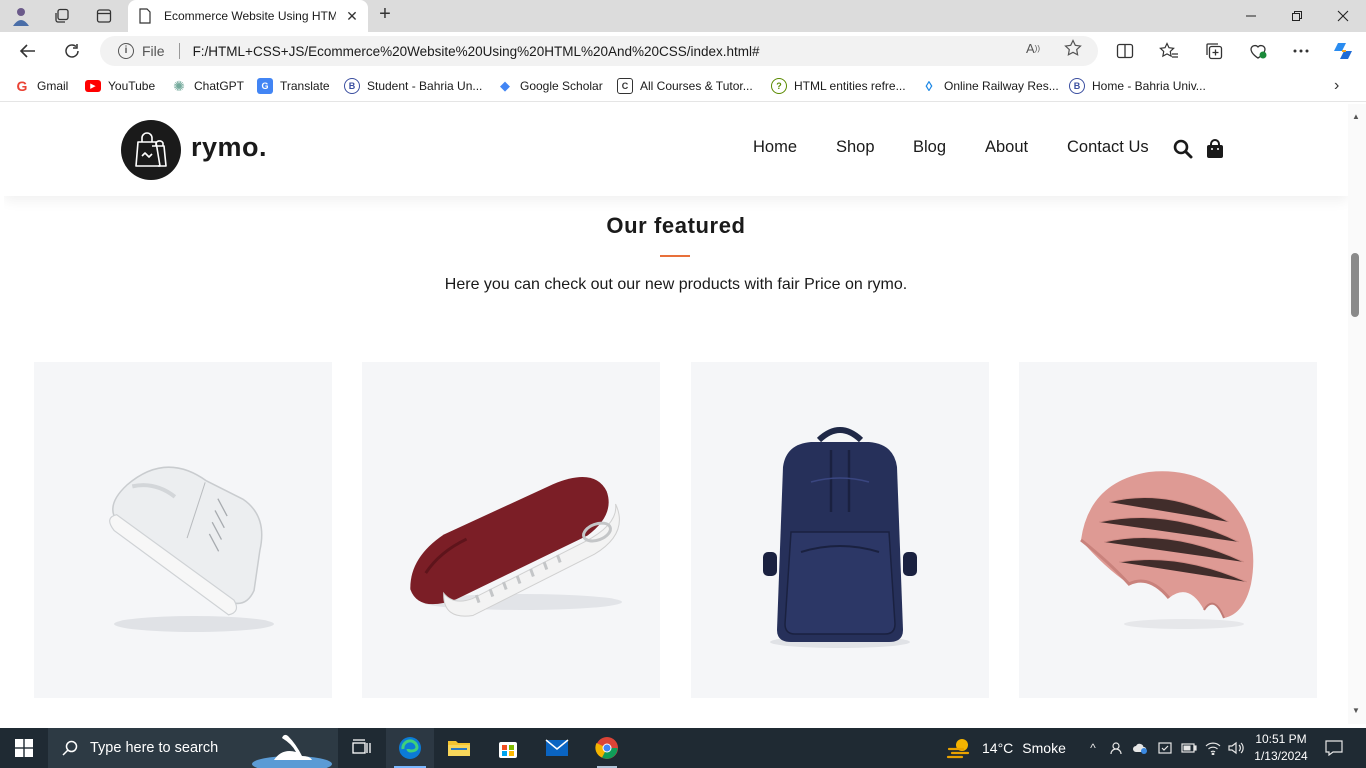 The image size is (1366, 768). Describe the element at coordinates (229, 147) in the screenshot. I see `logo-text: rymo.` at that location.